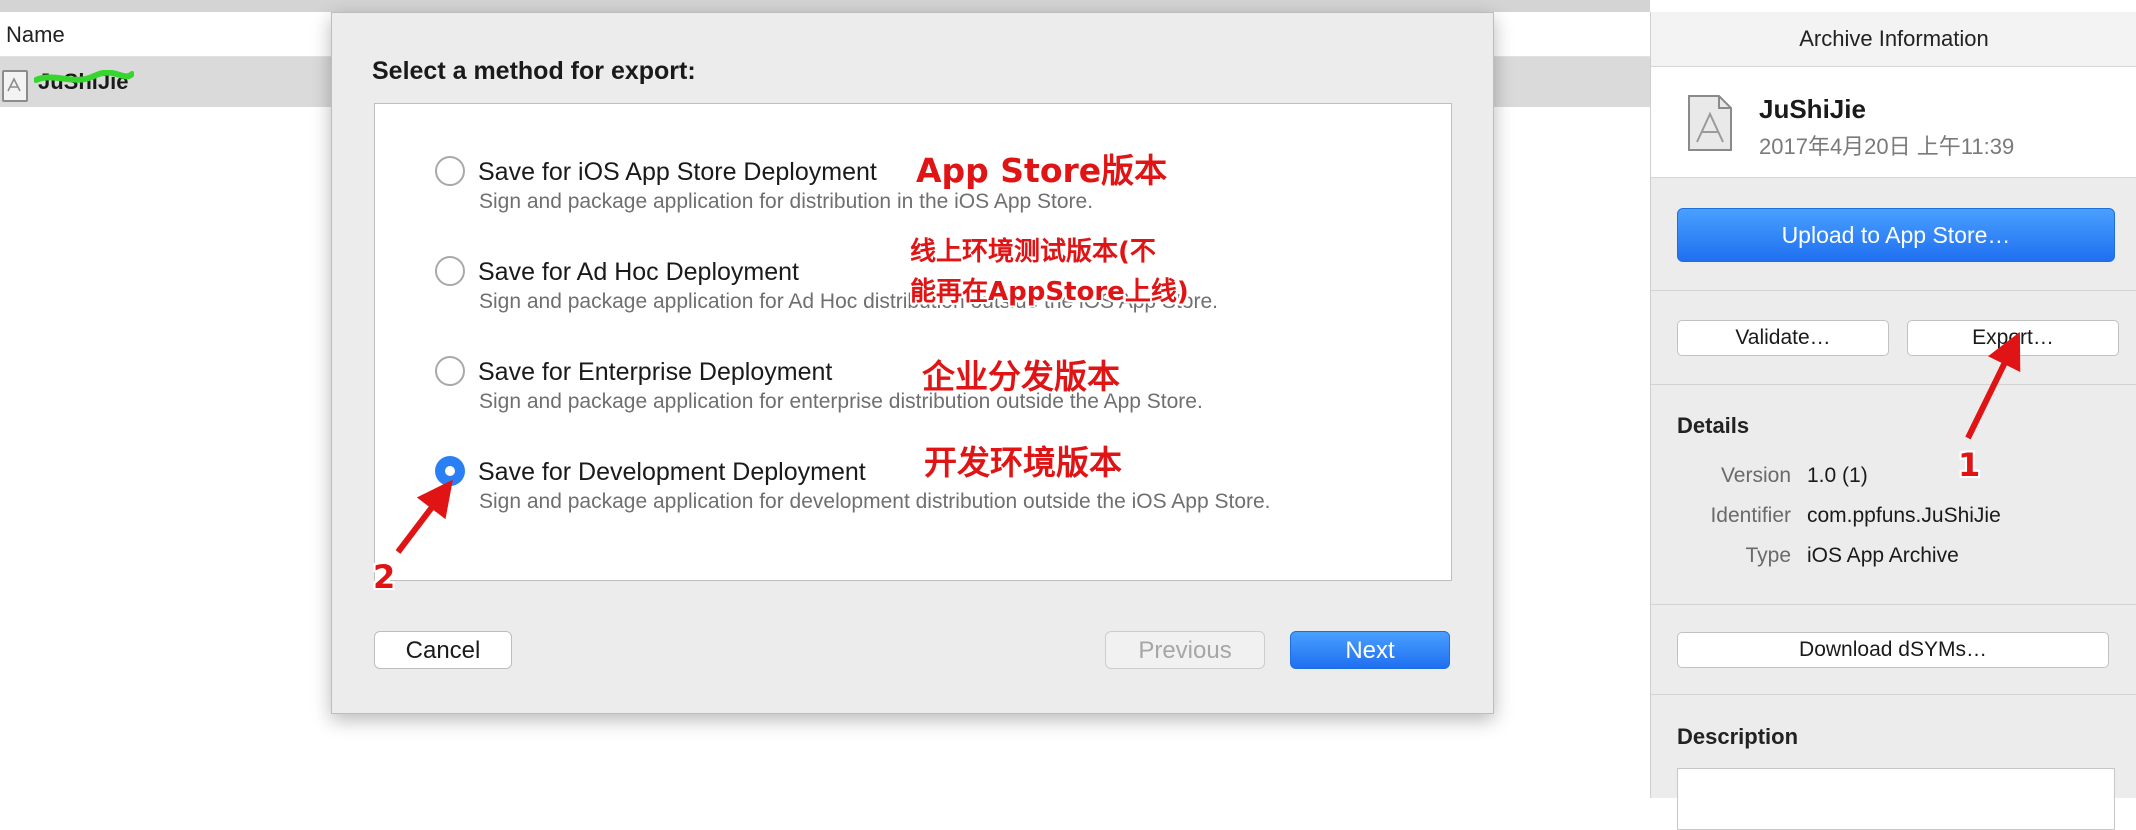 The width and height of the screenshot is (2136, 830). What do you see at coordinates (1887, 146) in the screenshot?
I see `archive-date: 2017年4月20日 上午11:39` at bounding box center [1887, 146].